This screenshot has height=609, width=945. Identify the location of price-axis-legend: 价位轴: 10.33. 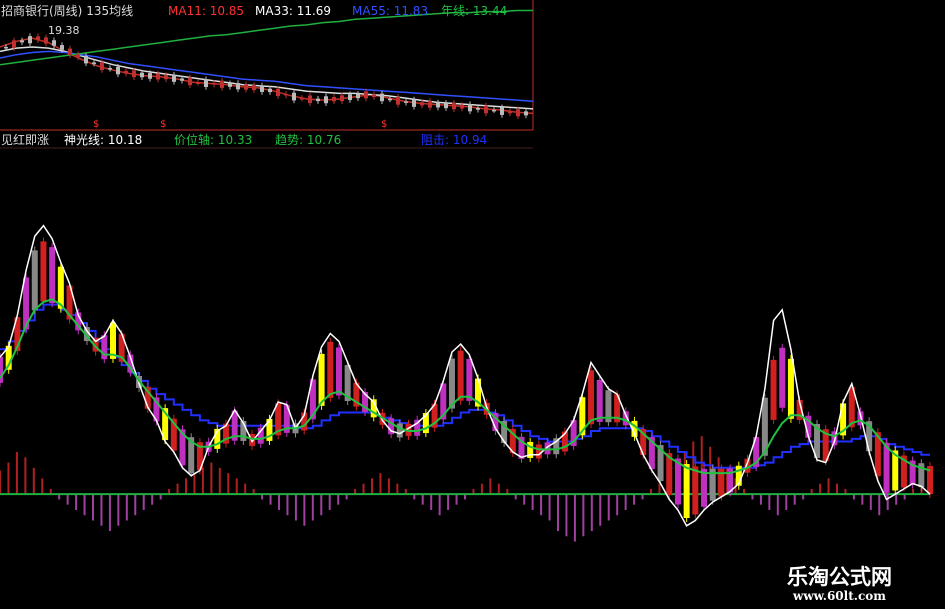
(213, 140).